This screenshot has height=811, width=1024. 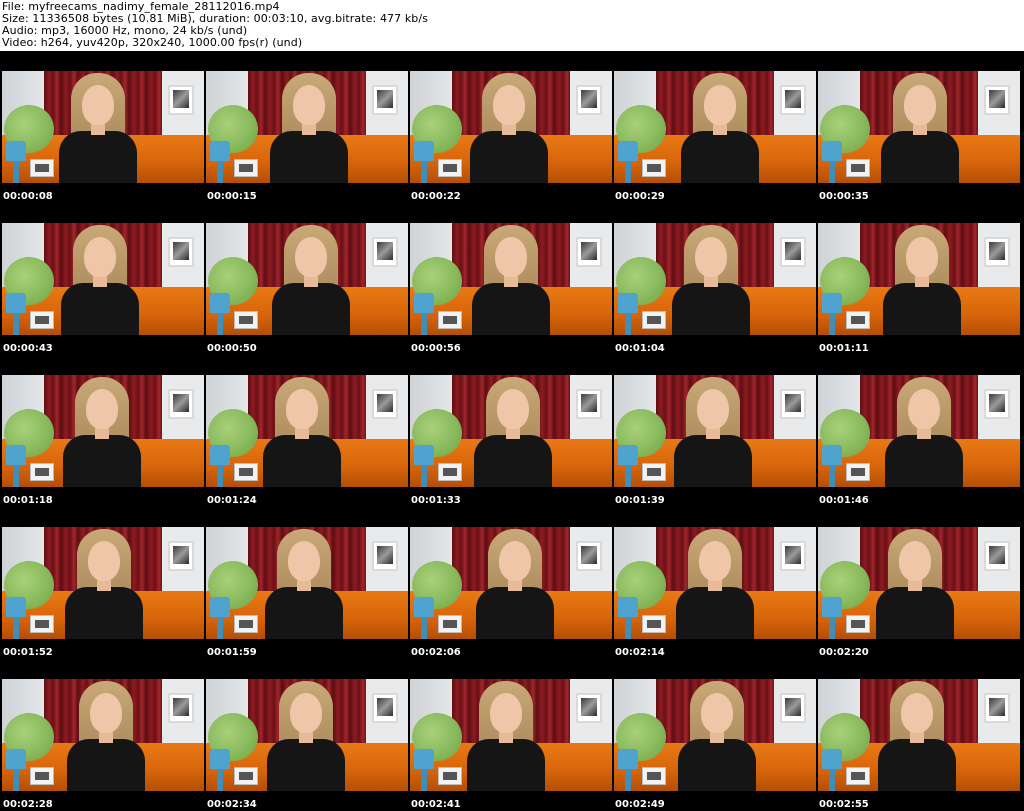 What do you see at coordinates (844, 348) in the screenshot?
I see `thumbnail-timestamp: 00:01:11` at bounding box center [844, 348].